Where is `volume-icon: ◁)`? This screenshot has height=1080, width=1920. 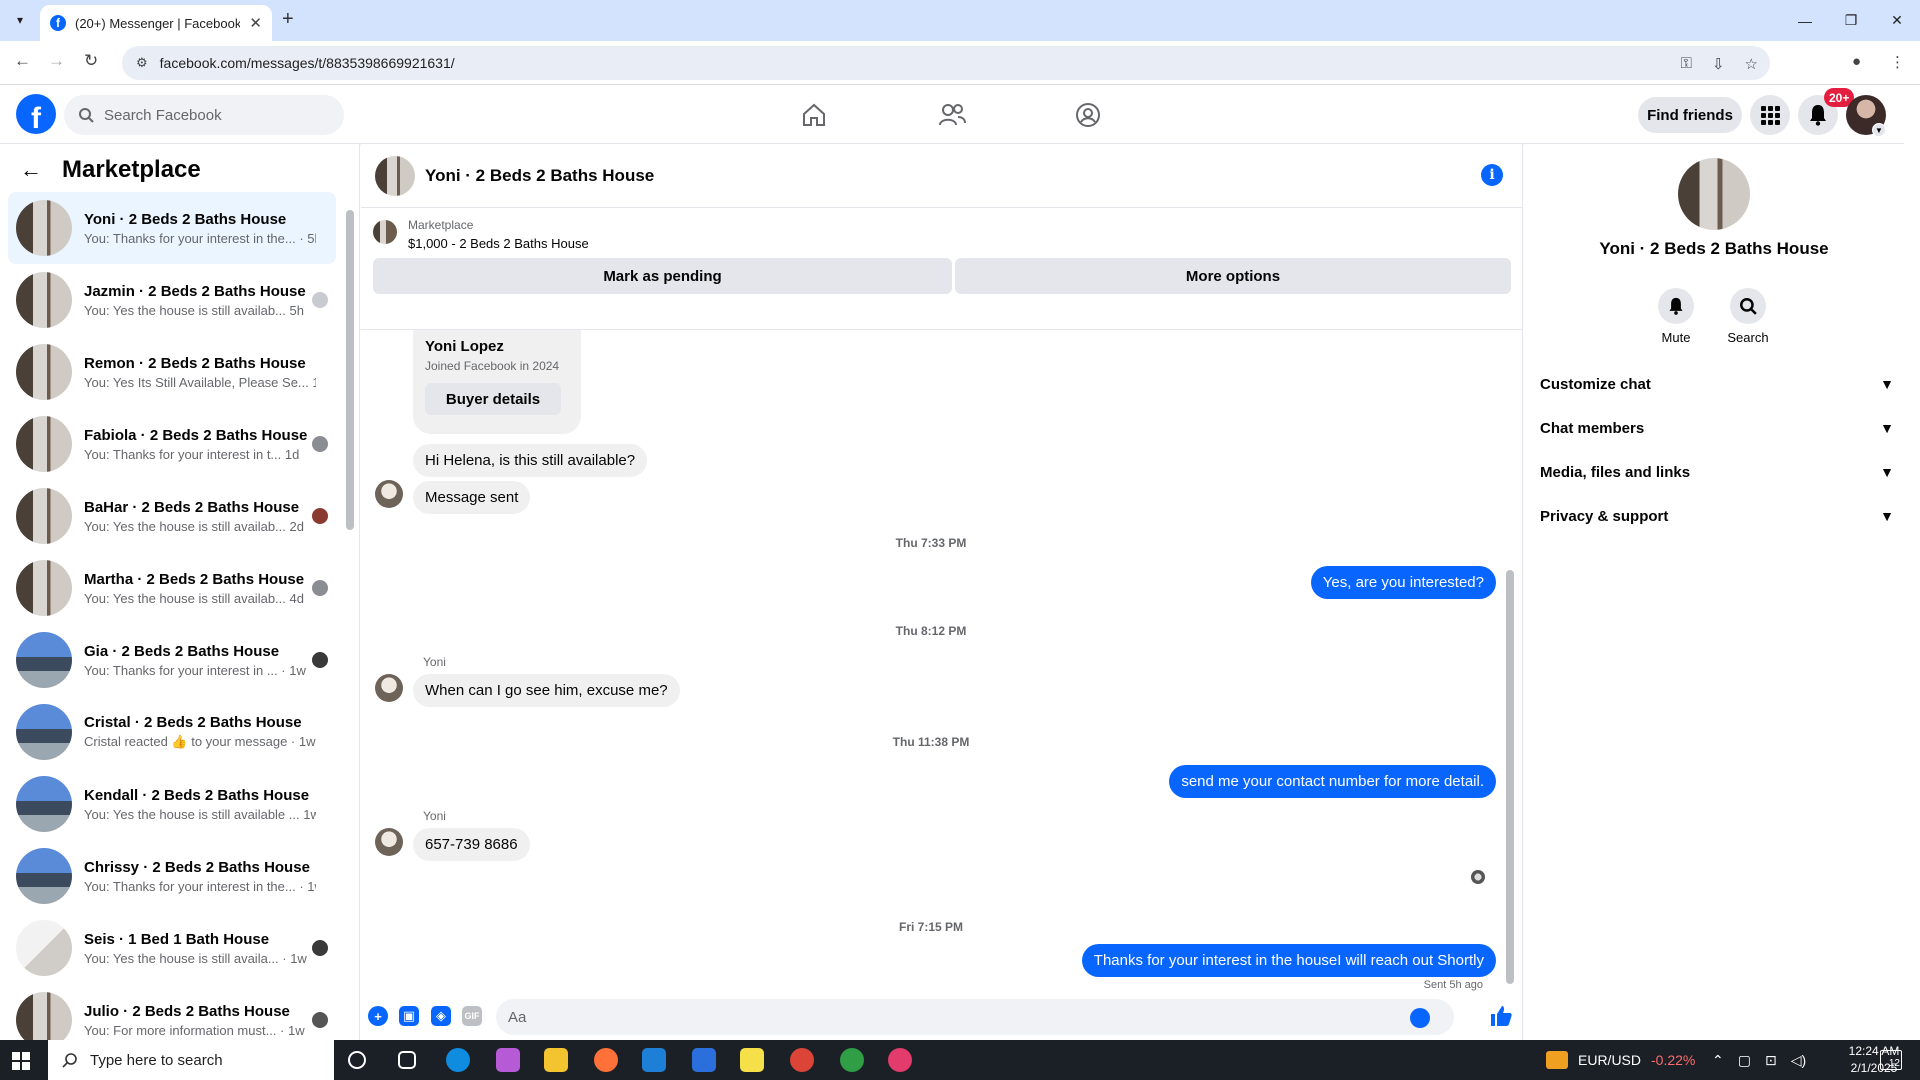
volume-icon: ◁) is located at coordinates (1798, 1060).